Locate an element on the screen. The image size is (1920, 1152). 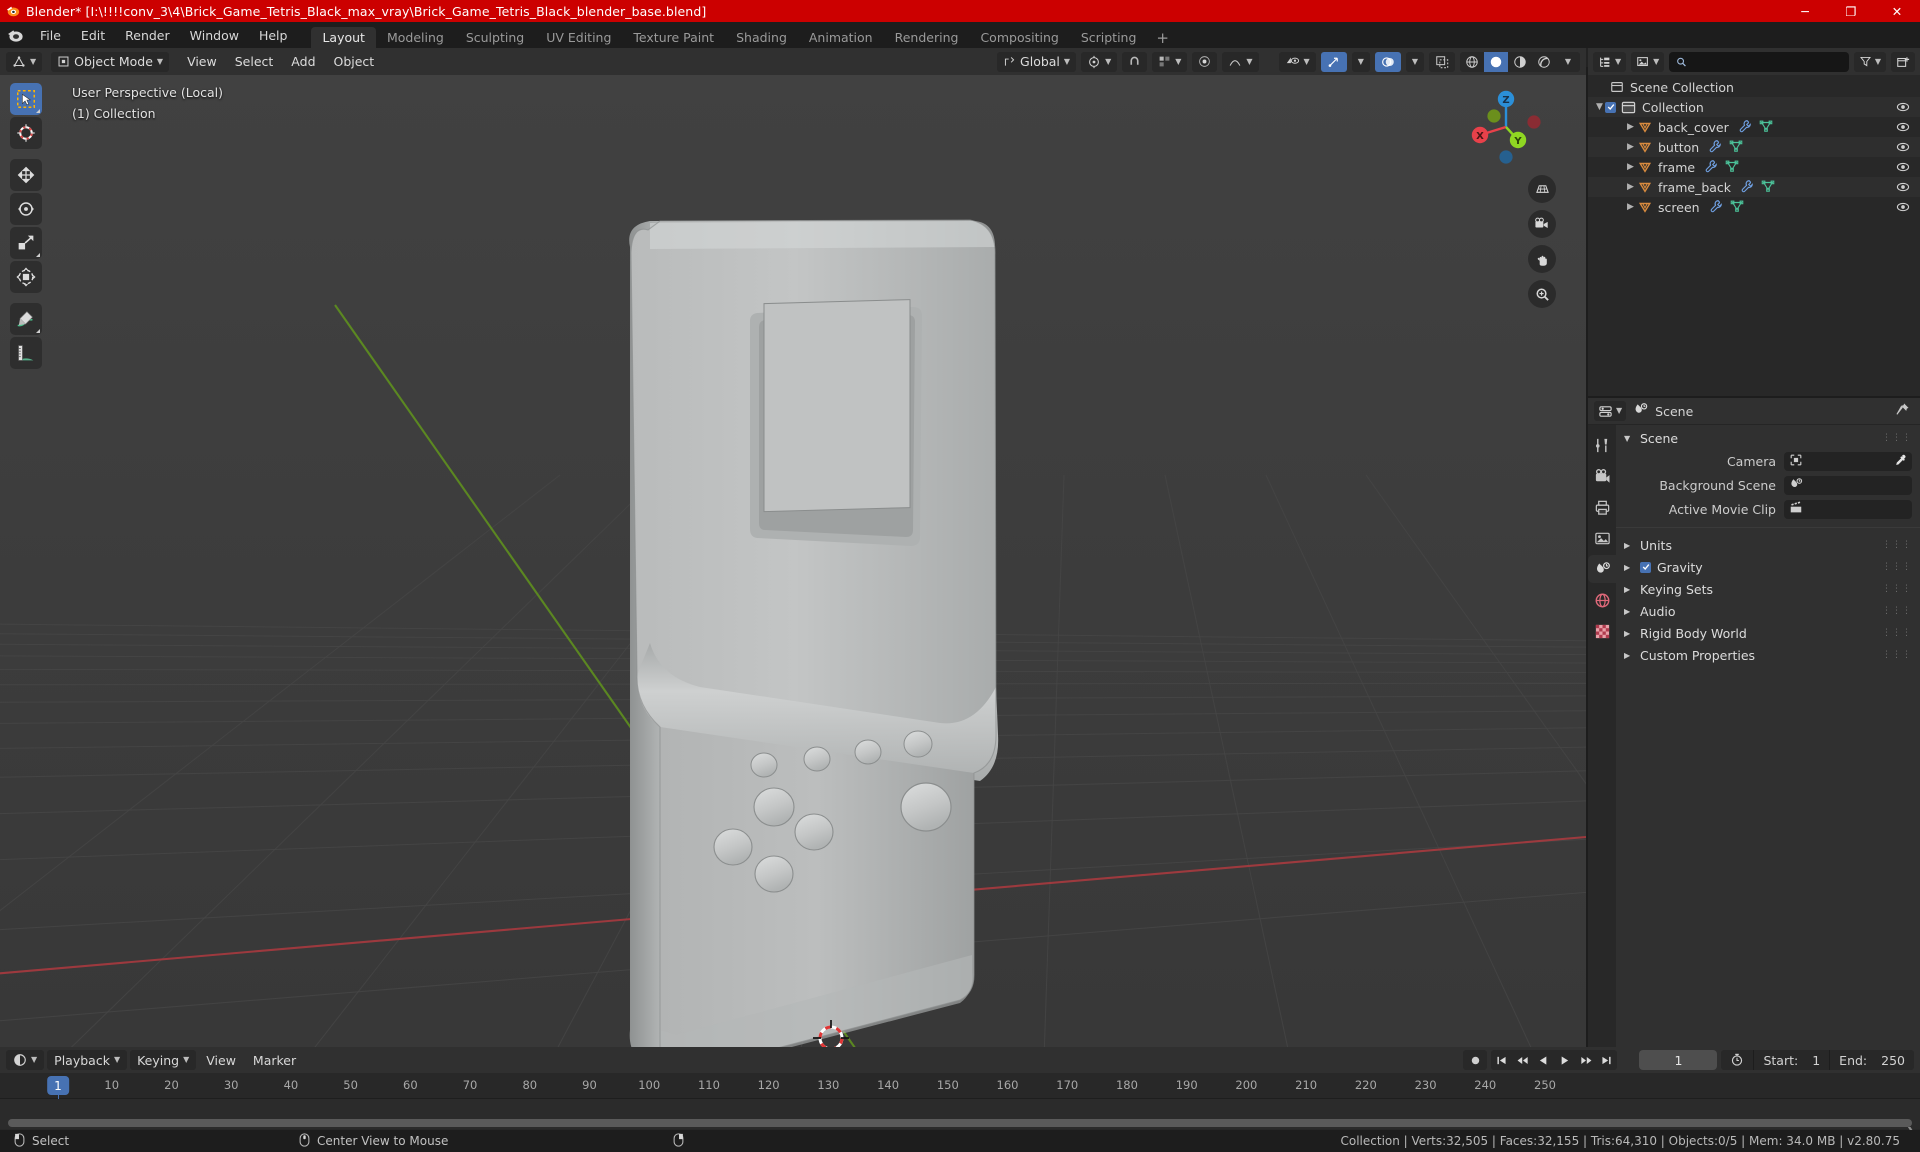
timeline-menu-marker: Marker is located at coordinates (274, 1060).